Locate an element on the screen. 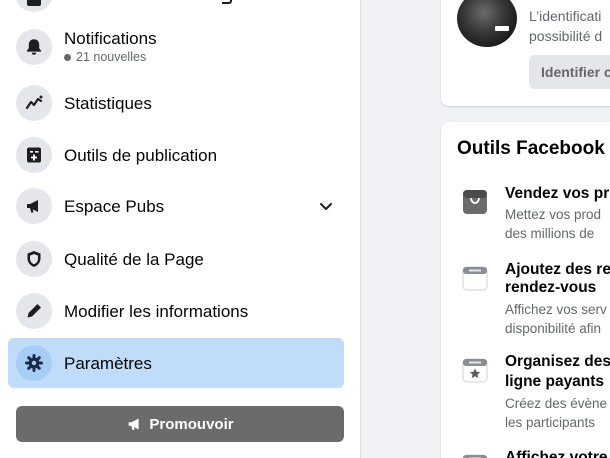 Image resolution: width=610 pixels, height=458 pixels. sidebar-item-ad-center: Espace Pubs is located at coordinates (176, 206).